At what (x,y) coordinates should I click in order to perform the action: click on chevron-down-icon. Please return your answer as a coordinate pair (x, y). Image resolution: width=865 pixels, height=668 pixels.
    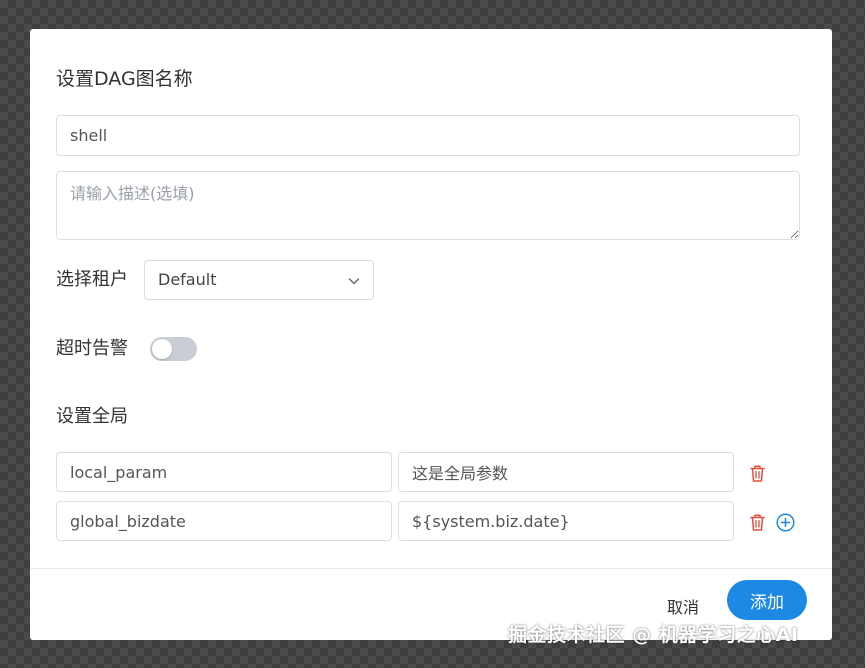
    Looking at the image, I should click on (354, 281).